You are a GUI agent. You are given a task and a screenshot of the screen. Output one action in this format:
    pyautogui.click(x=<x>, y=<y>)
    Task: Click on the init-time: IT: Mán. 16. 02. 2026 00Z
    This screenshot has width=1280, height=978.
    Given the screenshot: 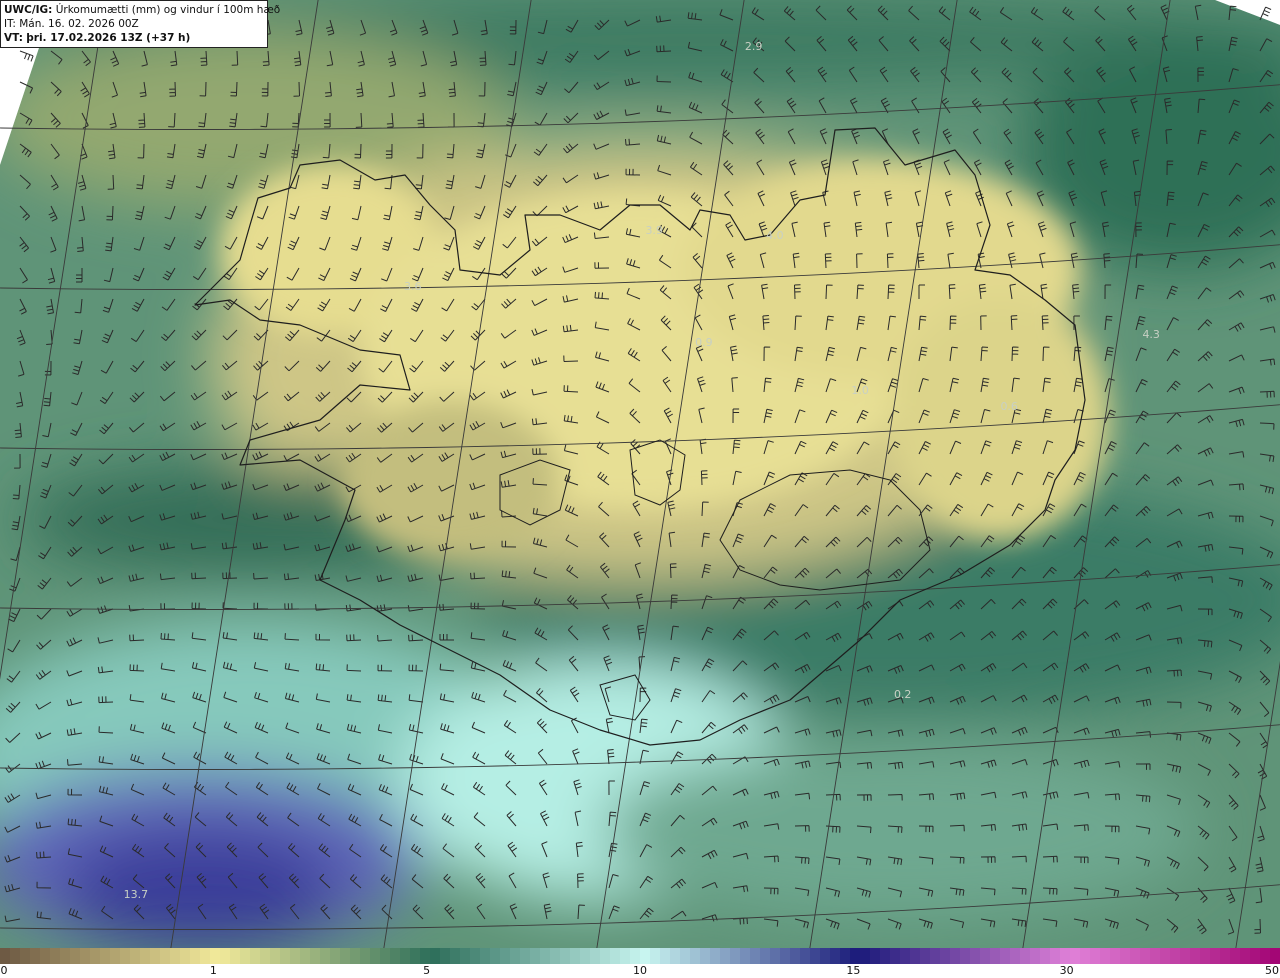 What is the action you would take?
    pyautogui.click(x=71, y=24)
    